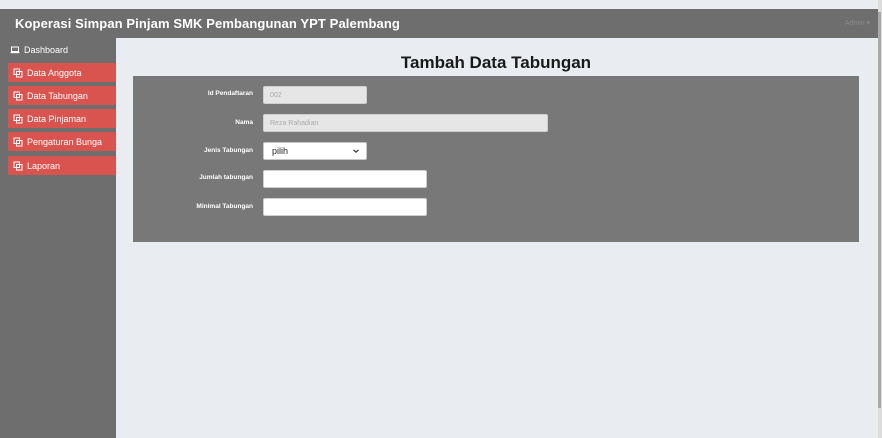 The width and height of the screenshot is (882, 438). Describe the element at coordinates (857, 23) in the screenshot. I see `user-menu: Admin ▾` at that location.